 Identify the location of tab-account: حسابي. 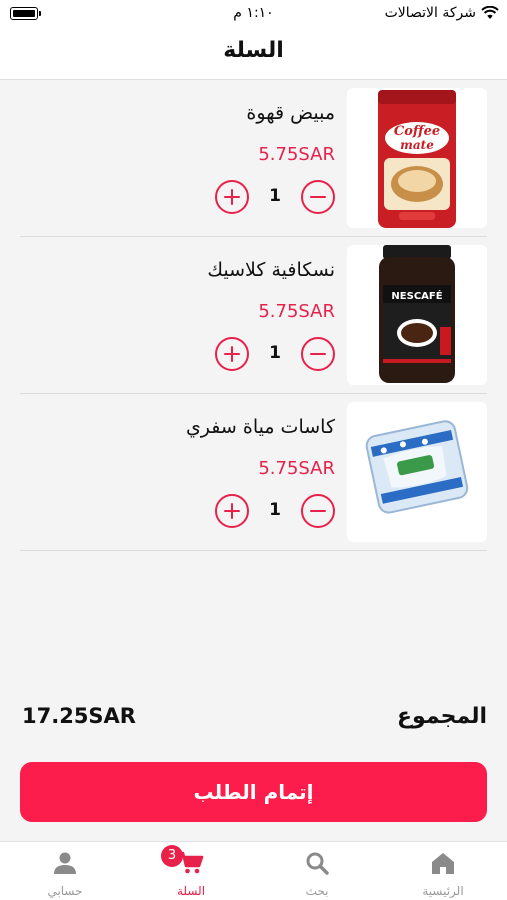
(65, 871).